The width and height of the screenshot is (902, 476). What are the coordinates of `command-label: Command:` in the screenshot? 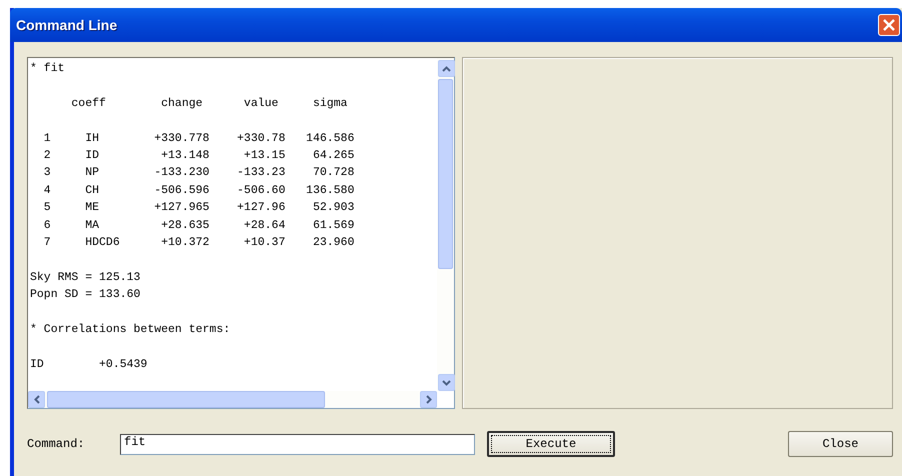 It's located at (56, 444).